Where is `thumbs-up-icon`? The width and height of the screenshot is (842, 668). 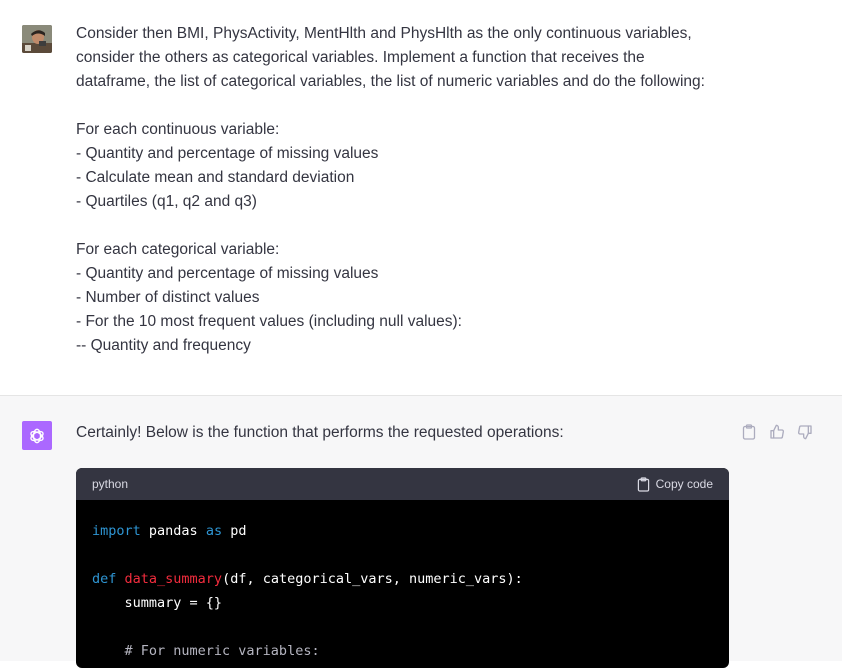
thumbs-up-icon is located at coordinates (777, 431).